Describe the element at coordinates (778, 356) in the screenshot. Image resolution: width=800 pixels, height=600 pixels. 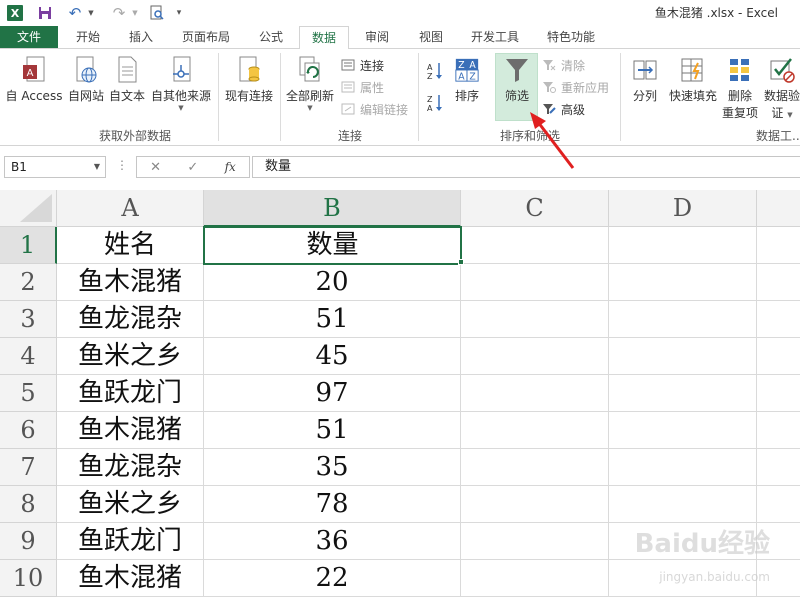
I see `cell-e4` at that location.